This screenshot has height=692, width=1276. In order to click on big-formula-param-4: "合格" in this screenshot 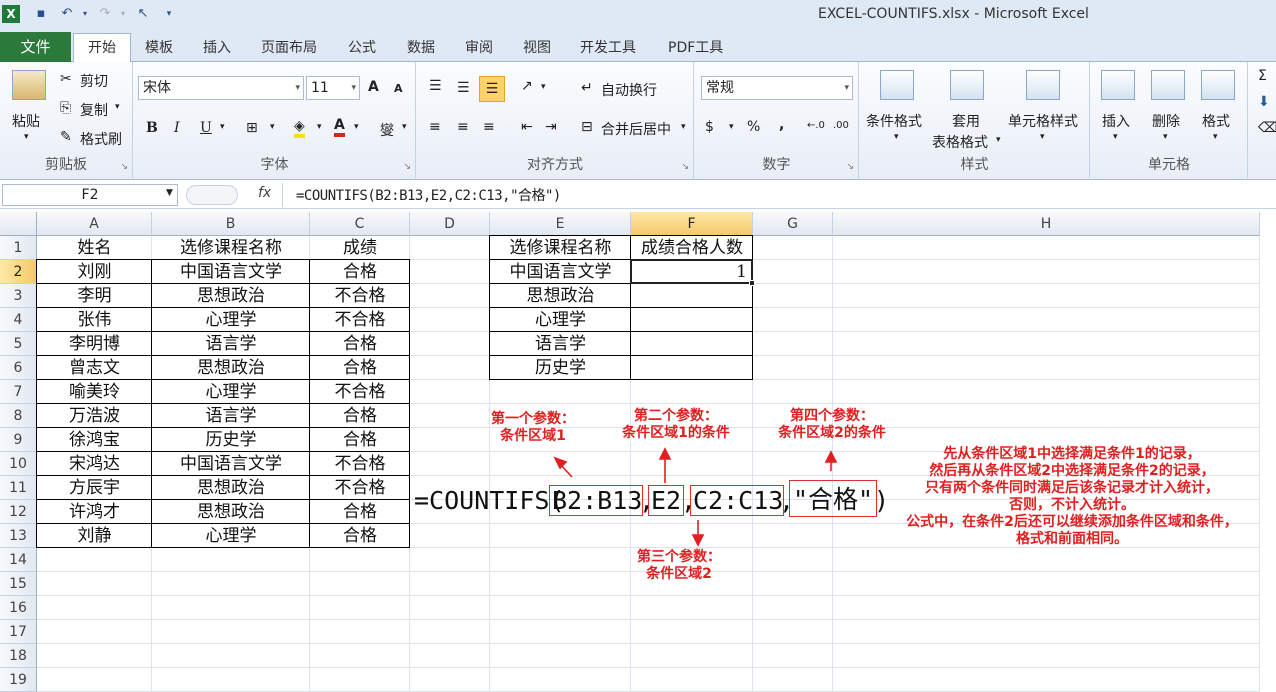, I will do `click(833, 499)`.